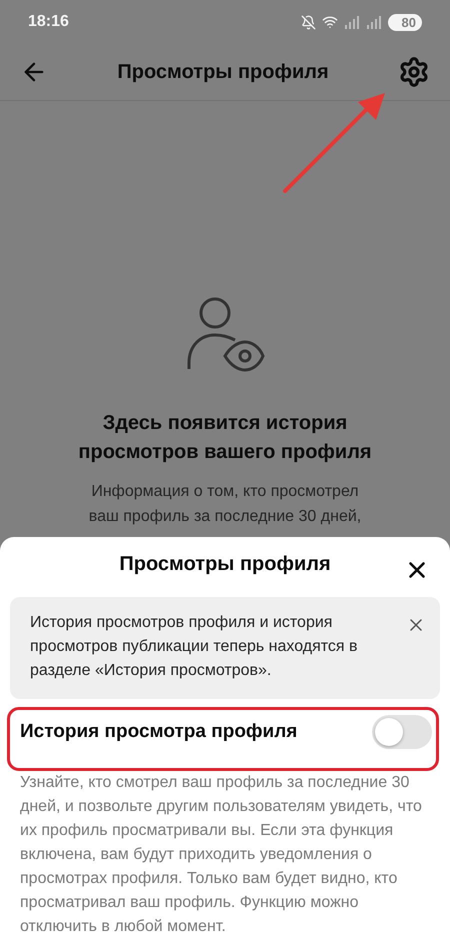 The image size is (450, 939). I want to click on battery-indicator: 80, so click(405, 22).